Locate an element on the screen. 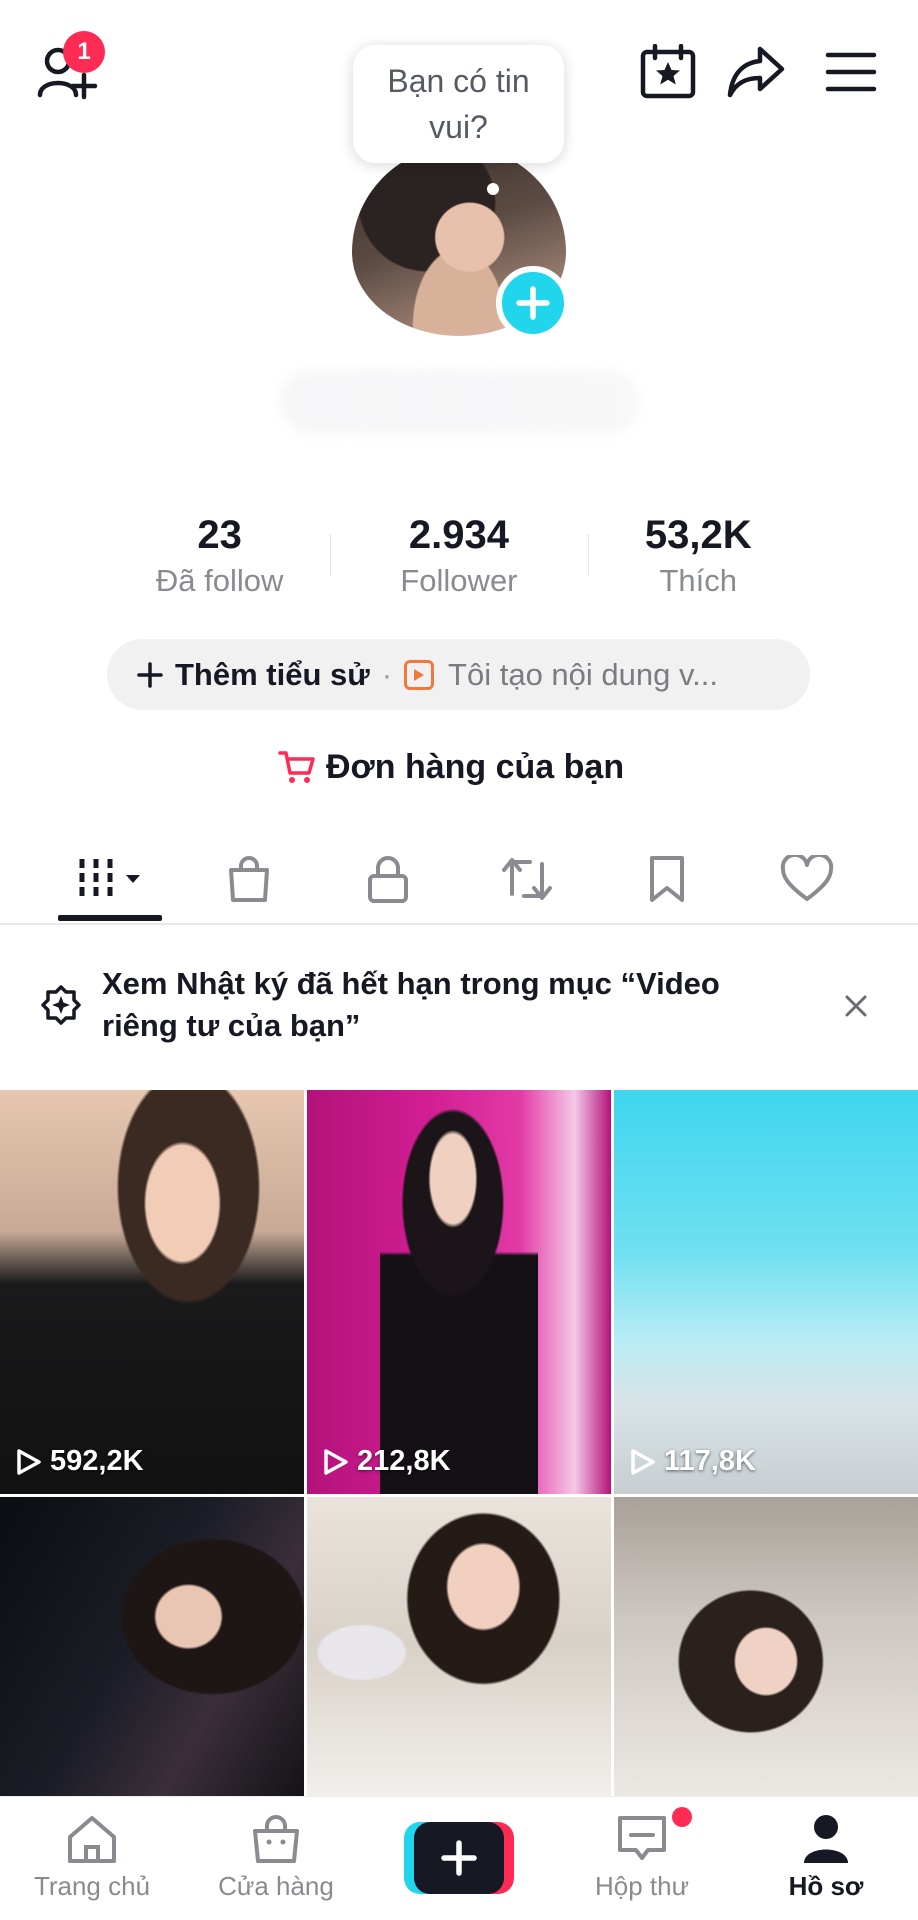 The height and width of the screenshot is (1920, 918). nav-inbox: Hộp thư is located at coordinates (642, 1858).